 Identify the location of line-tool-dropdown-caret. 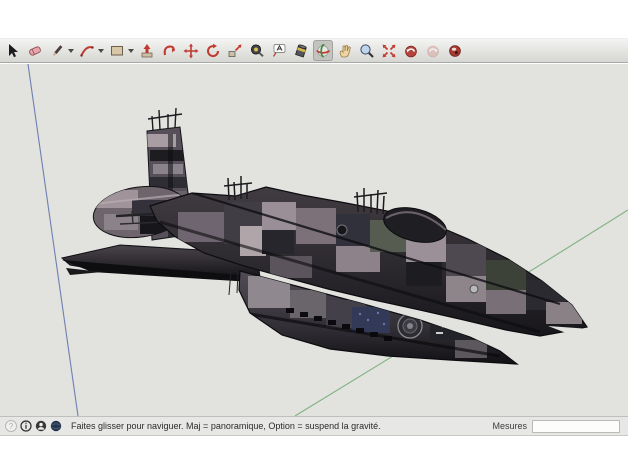
(71, 50).